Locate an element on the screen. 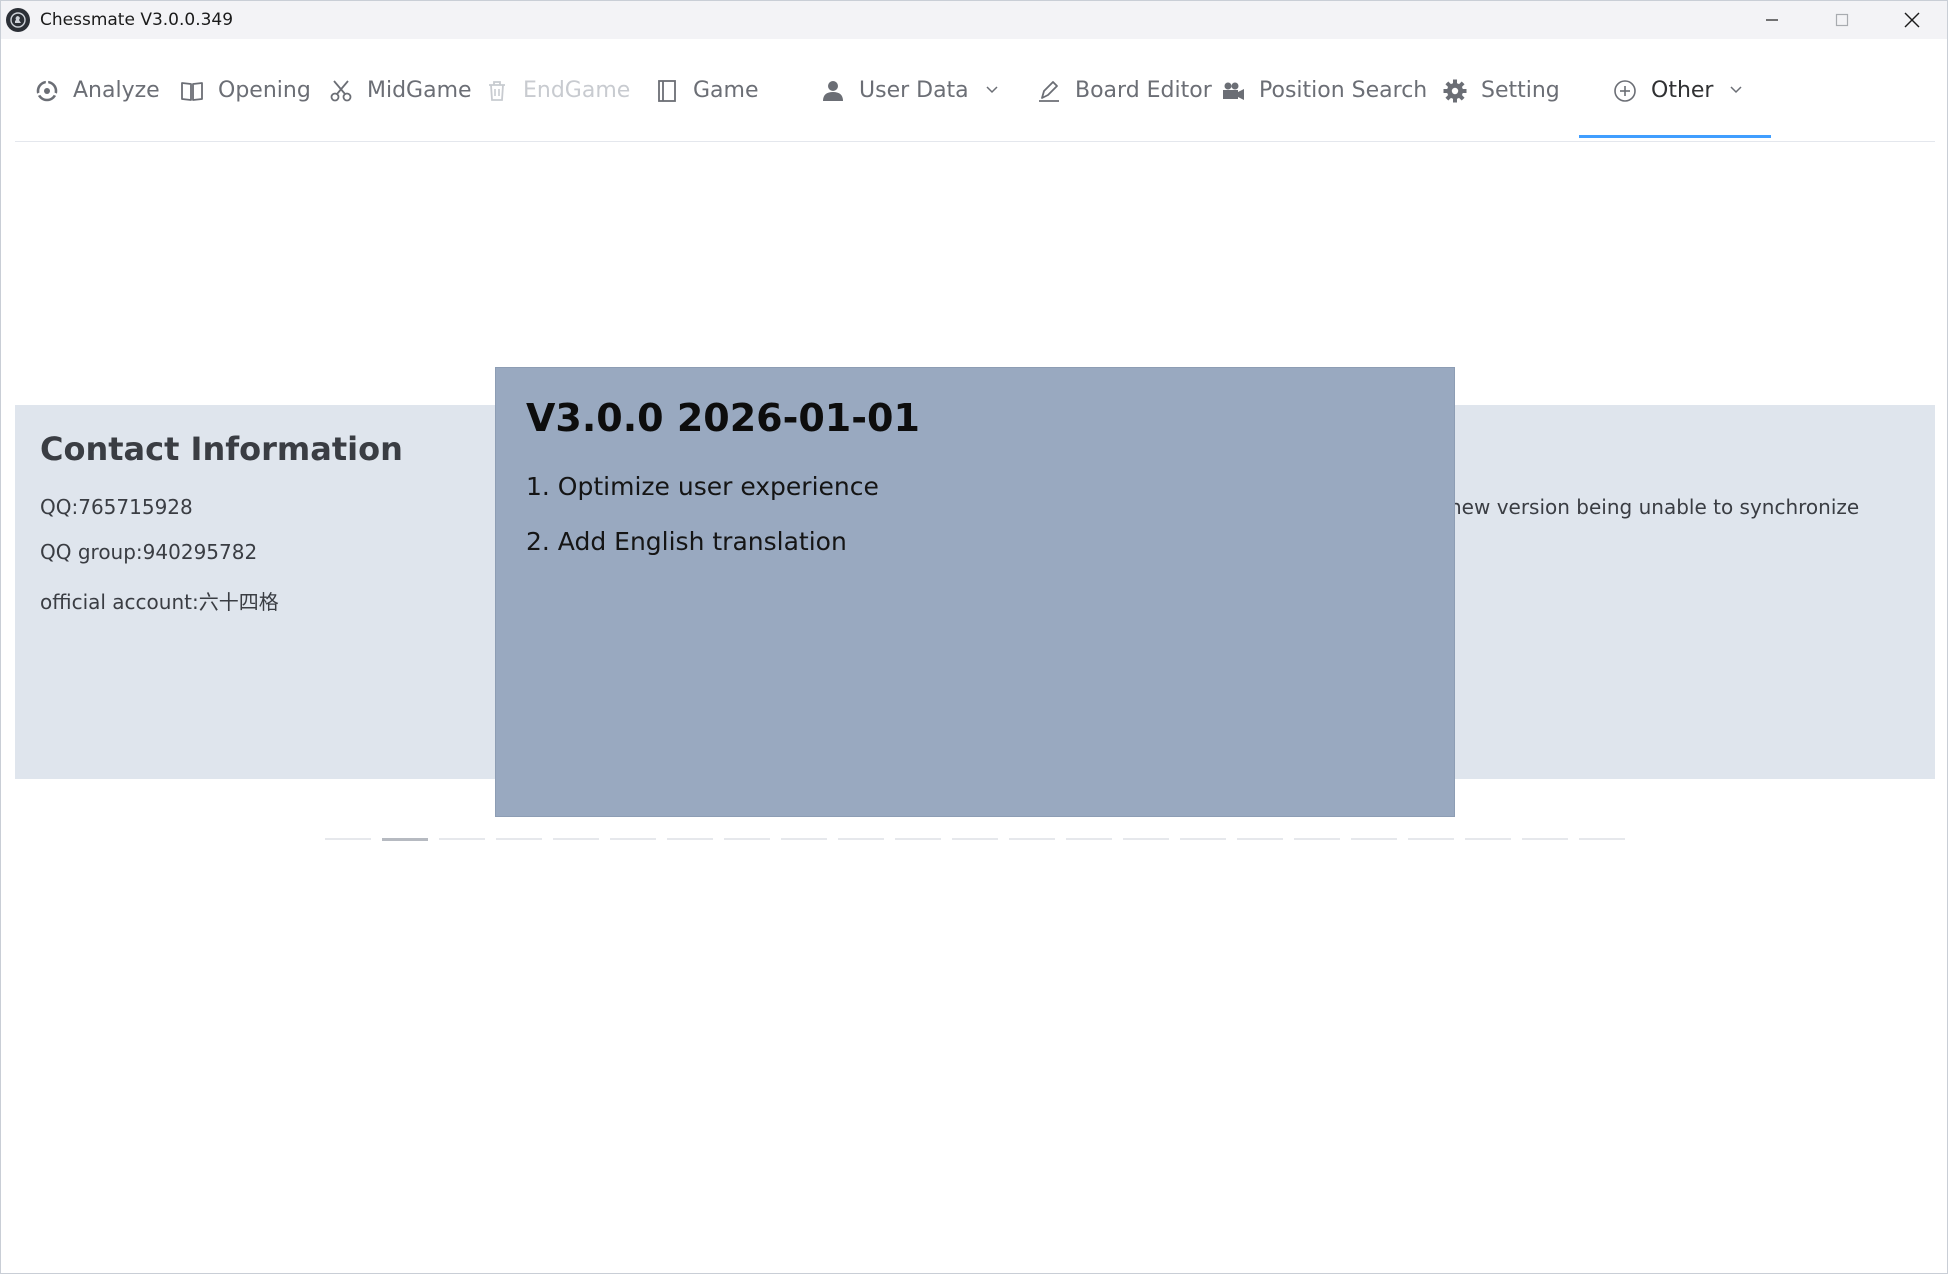 This screenshot has height=1274, width=1948. trash-icon is located at coordinates (497, 91).